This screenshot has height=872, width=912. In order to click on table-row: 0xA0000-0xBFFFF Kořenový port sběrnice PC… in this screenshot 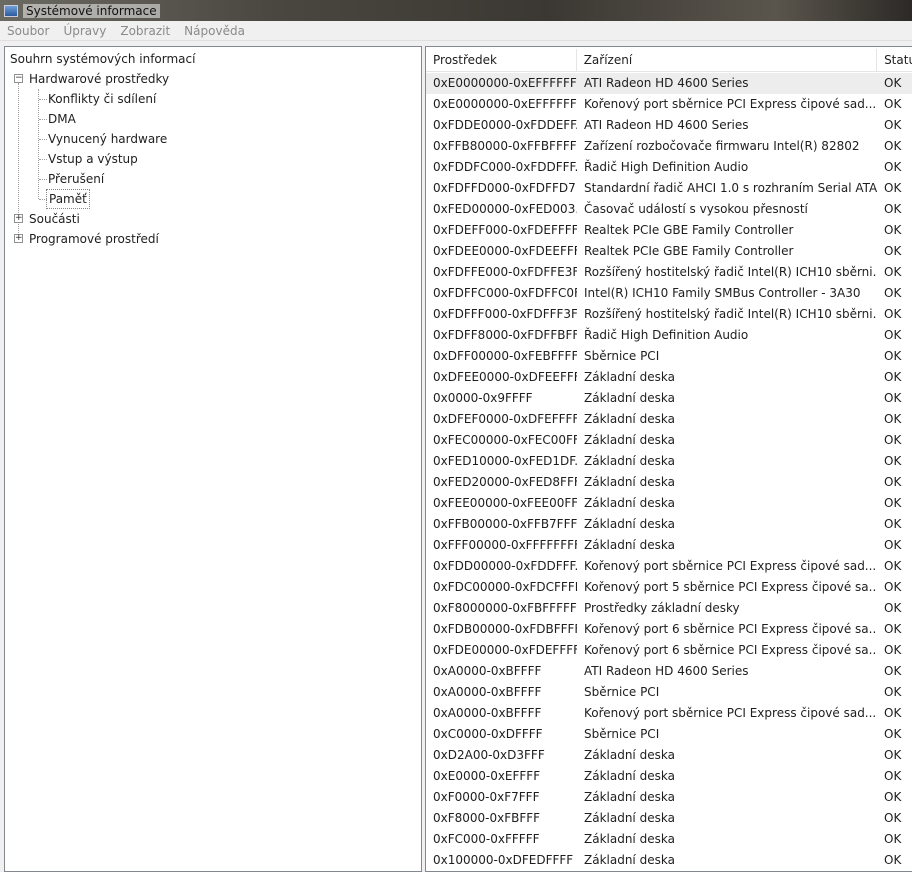, I will do `click(669, 713)`.